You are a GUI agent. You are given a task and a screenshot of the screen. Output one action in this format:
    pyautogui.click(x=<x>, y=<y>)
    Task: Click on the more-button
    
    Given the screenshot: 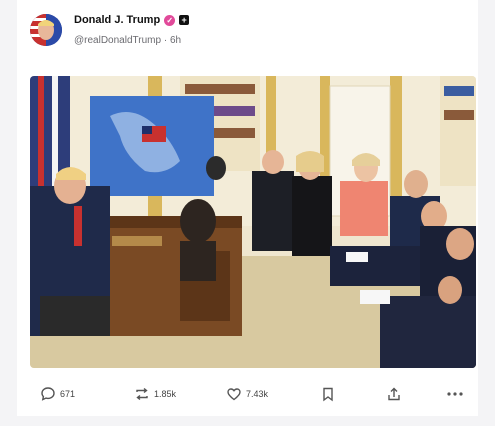 What is the action you would take?
    pyautogui.click(x=455, y=394)
    